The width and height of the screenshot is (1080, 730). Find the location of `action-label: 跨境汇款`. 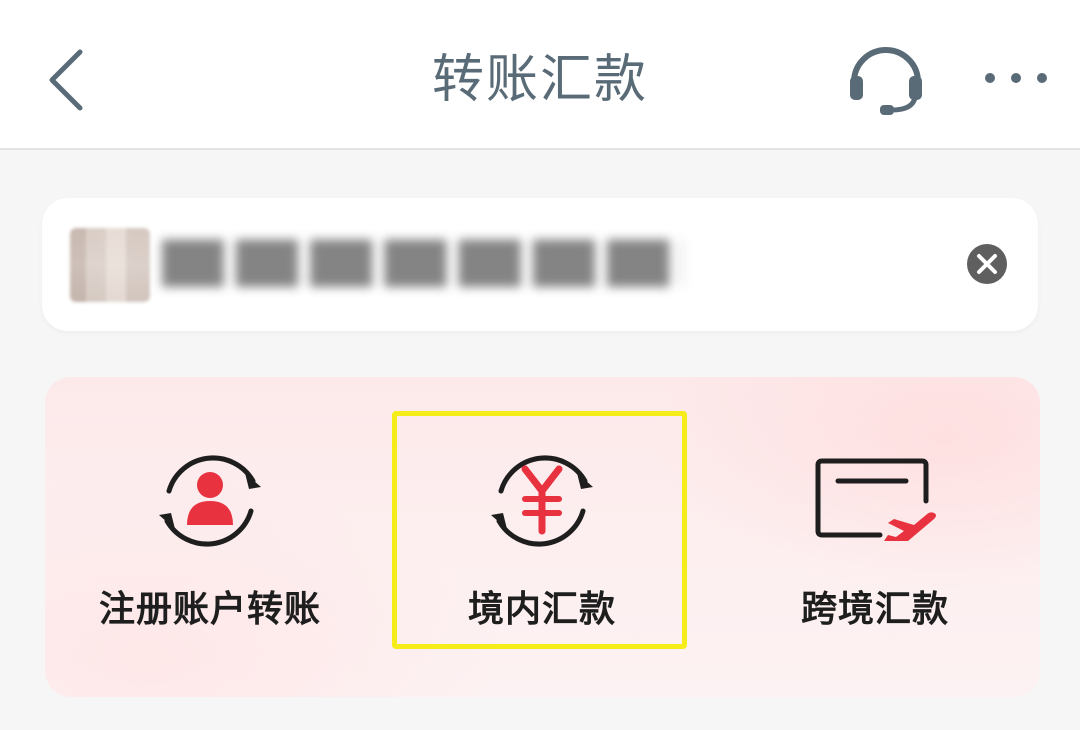

action-label: 跨境汇款 is located at coordinates (874, 609).